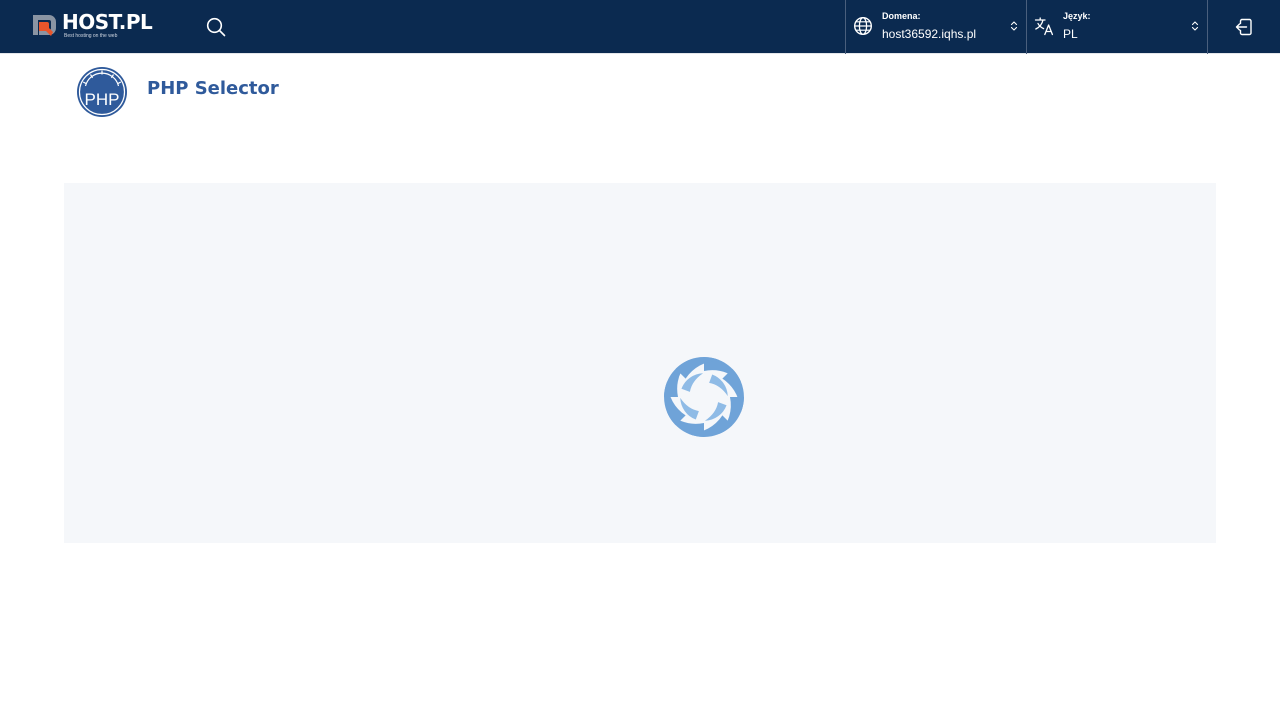 The height and width of the screenshot is (720, 1280). What do you see at coordinates (91, 36) in the screenshot?
I see `brand-tagline: Best hosting on the web` at bounding box center [91, 36].